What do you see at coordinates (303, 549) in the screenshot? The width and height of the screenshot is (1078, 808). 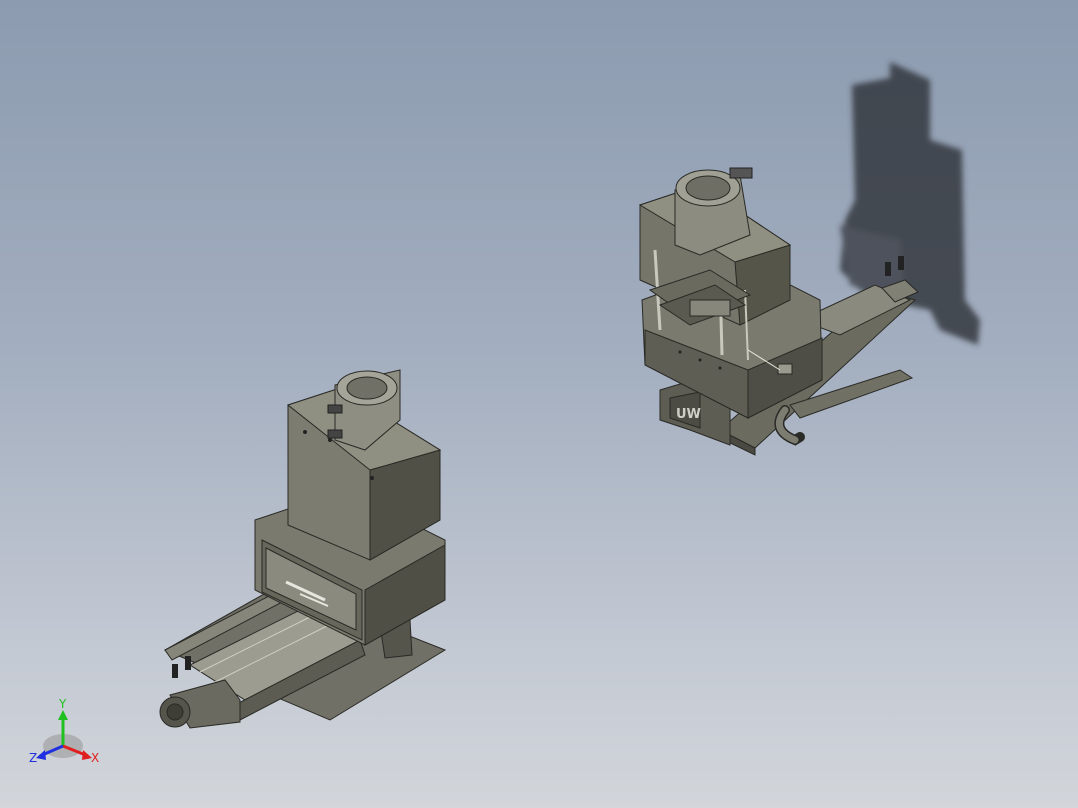 I see `left-press-module` at bounding box center [303, 549].